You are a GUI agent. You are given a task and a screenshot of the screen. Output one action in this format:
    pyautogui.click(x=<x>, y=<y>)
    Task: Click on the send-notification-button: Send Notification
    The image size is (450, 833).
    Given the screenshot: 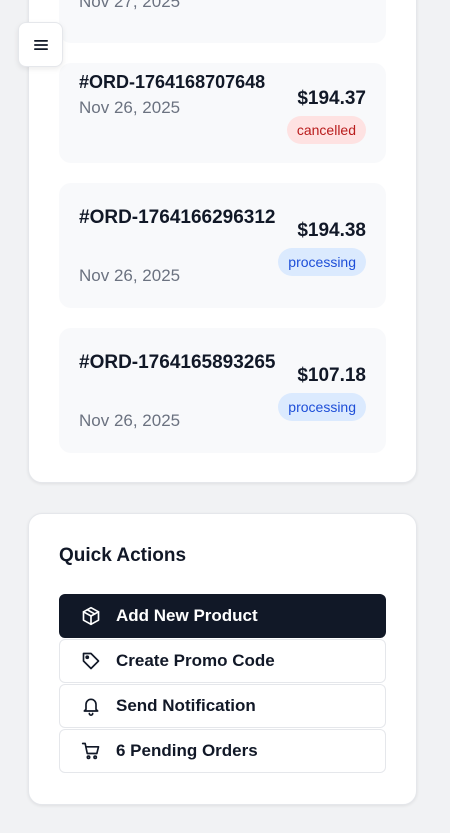 What is the action you would take?
    pyautogui.click(x=222, y=706)
    